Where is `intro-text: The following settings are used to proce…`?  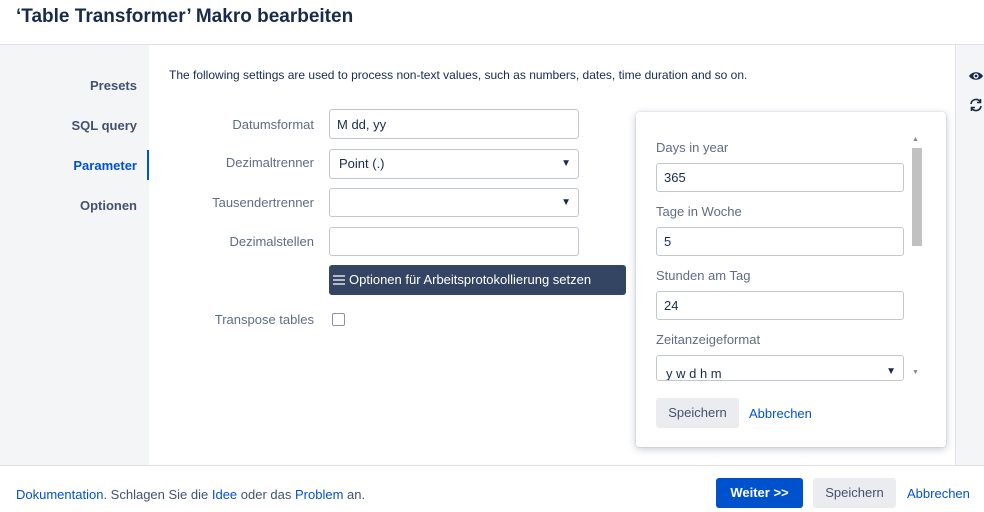 intro-text: The following settings are used to proce… is located at coordinates (458, 75).